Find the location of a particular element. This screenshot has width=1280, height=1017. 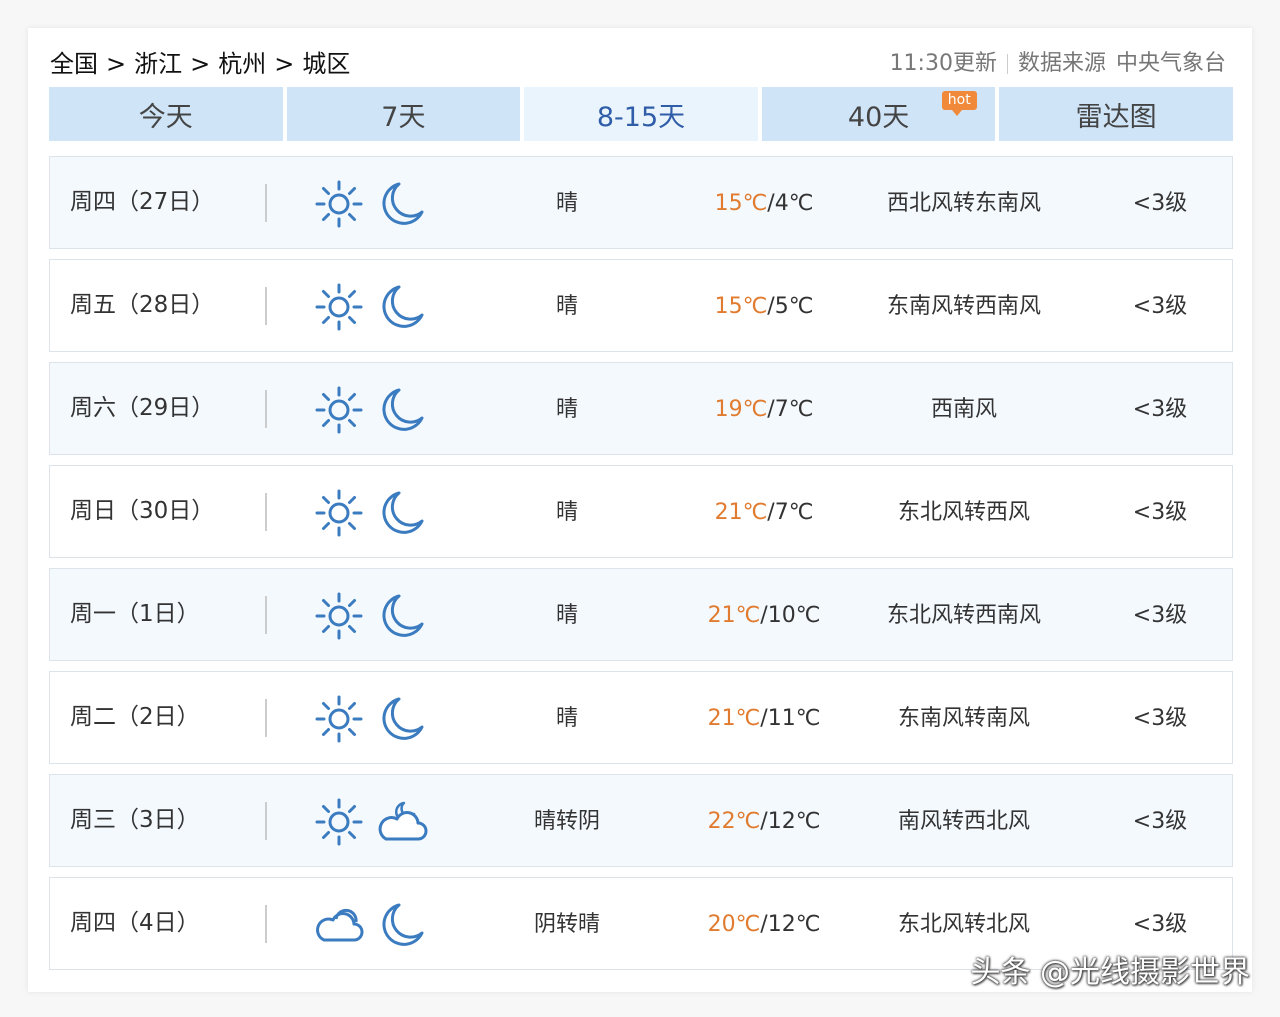

top-bar: 全国 > 浙江 > 杭州 > 城区 11:30更新 数据来源 中央气象台 is located at coordinates (640, 64).